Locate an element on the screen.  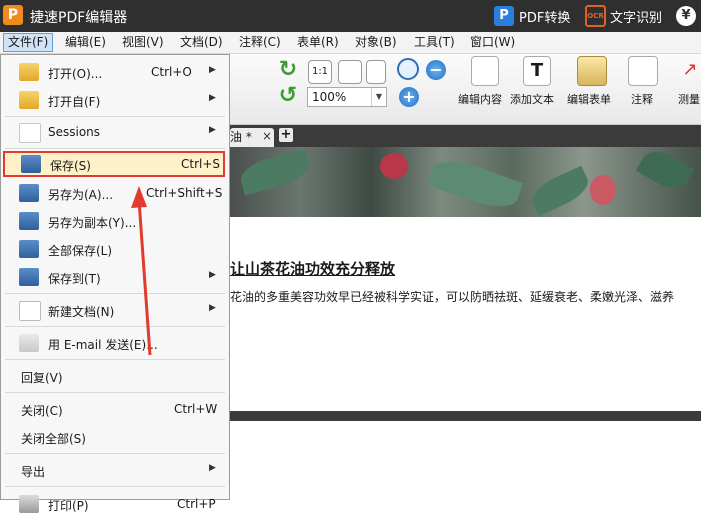
menu-view: 视图(V) is located at coordinates (143, 42).